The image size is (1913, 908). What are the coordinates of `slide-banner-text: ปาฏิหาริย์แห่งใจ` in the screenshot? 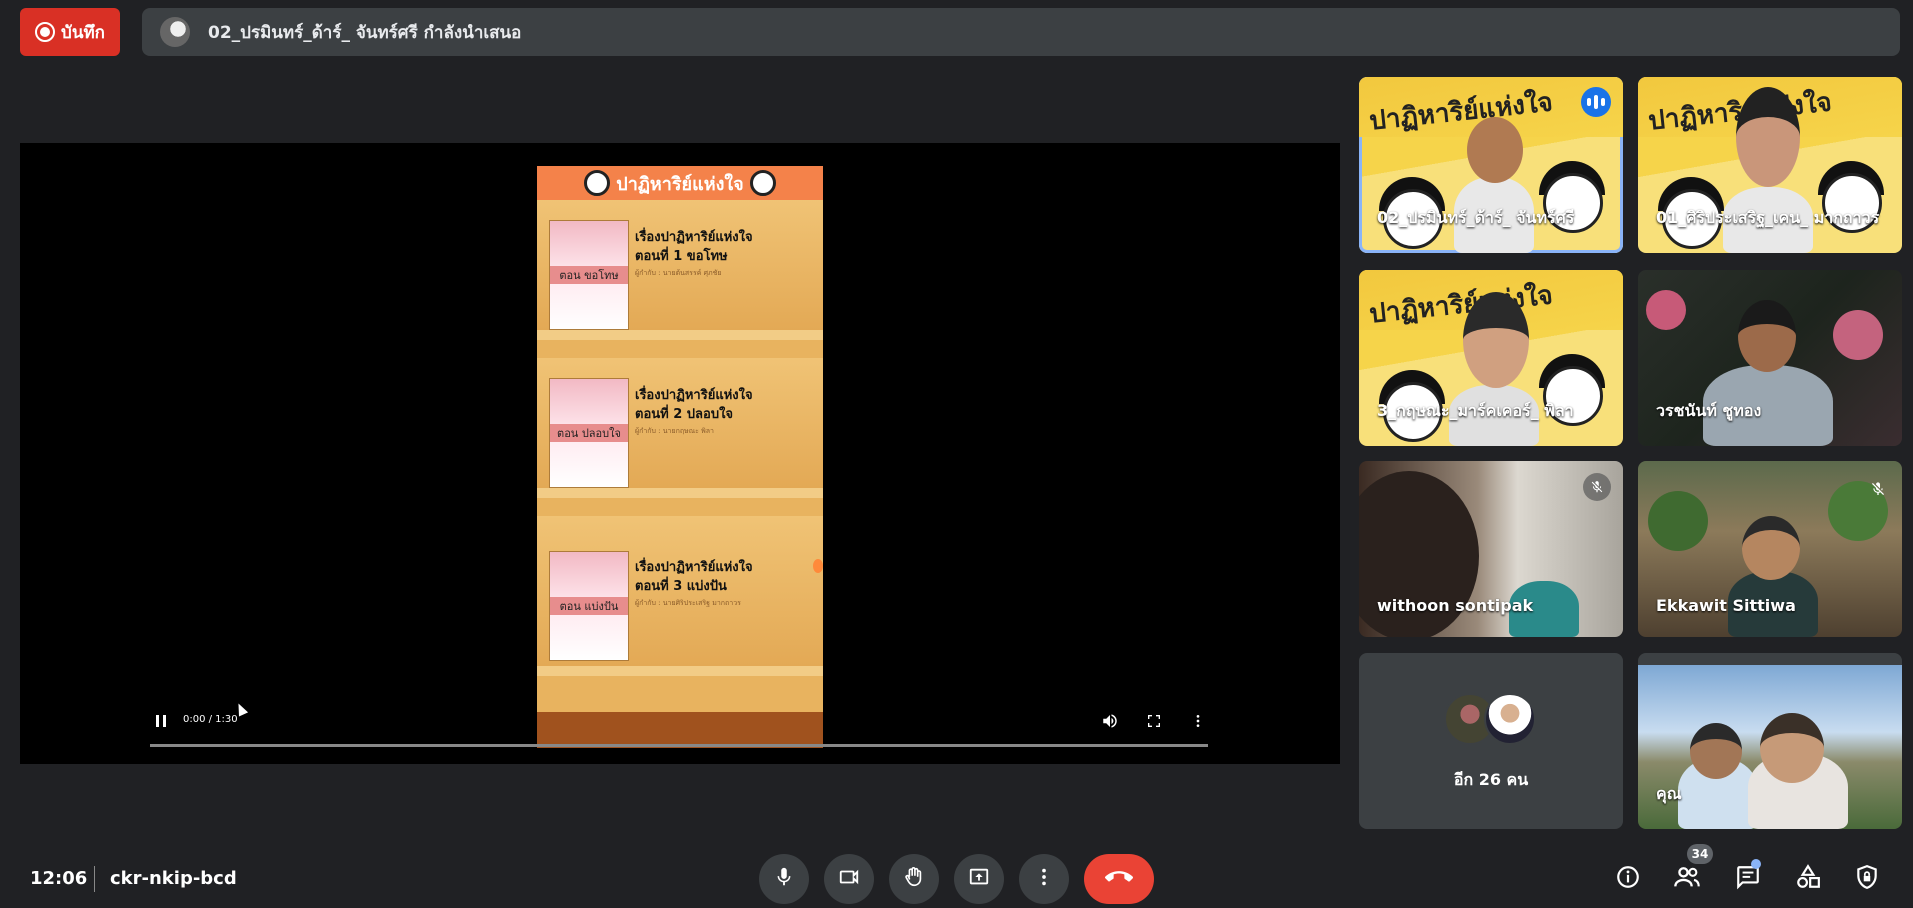 It's located at (680, 184).